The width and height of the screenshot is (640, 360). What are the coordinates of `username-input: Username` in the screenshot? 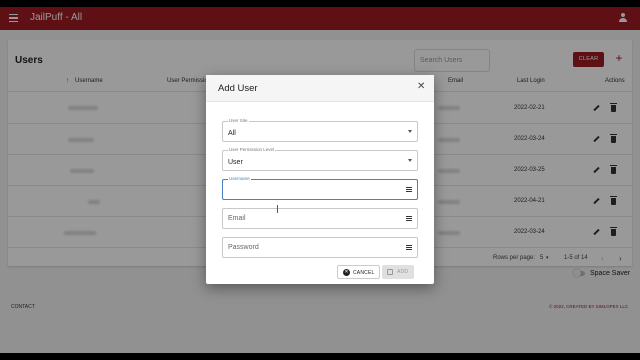 It's located at (320, 188).